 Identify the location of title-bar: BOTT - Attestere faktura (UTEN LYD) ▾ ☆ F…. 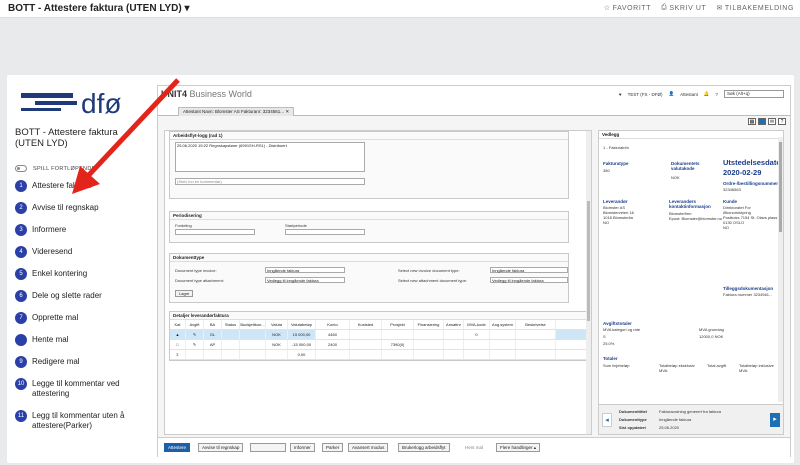
(400, 9).